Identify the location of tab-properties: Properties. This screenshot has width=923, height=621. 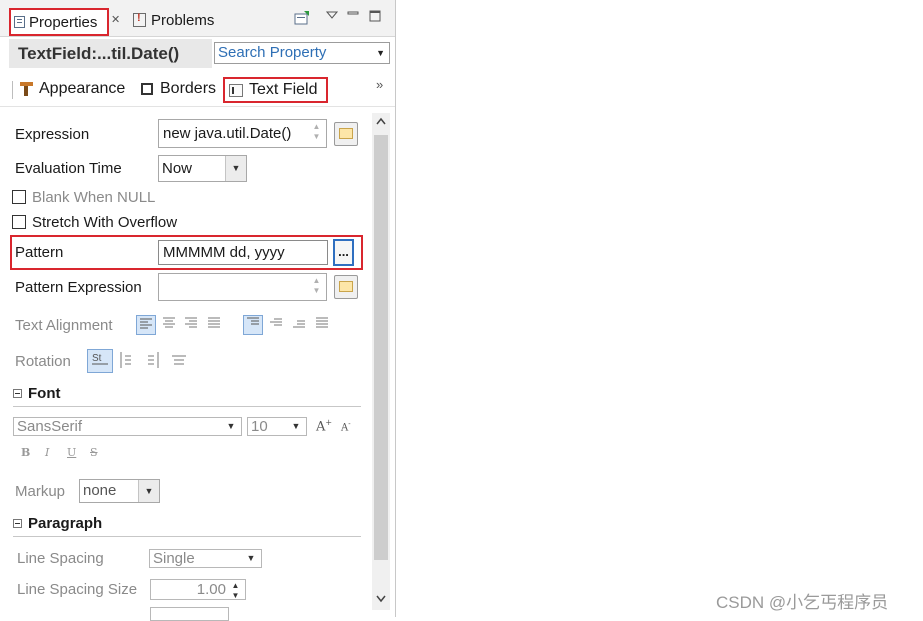
(59, 22).